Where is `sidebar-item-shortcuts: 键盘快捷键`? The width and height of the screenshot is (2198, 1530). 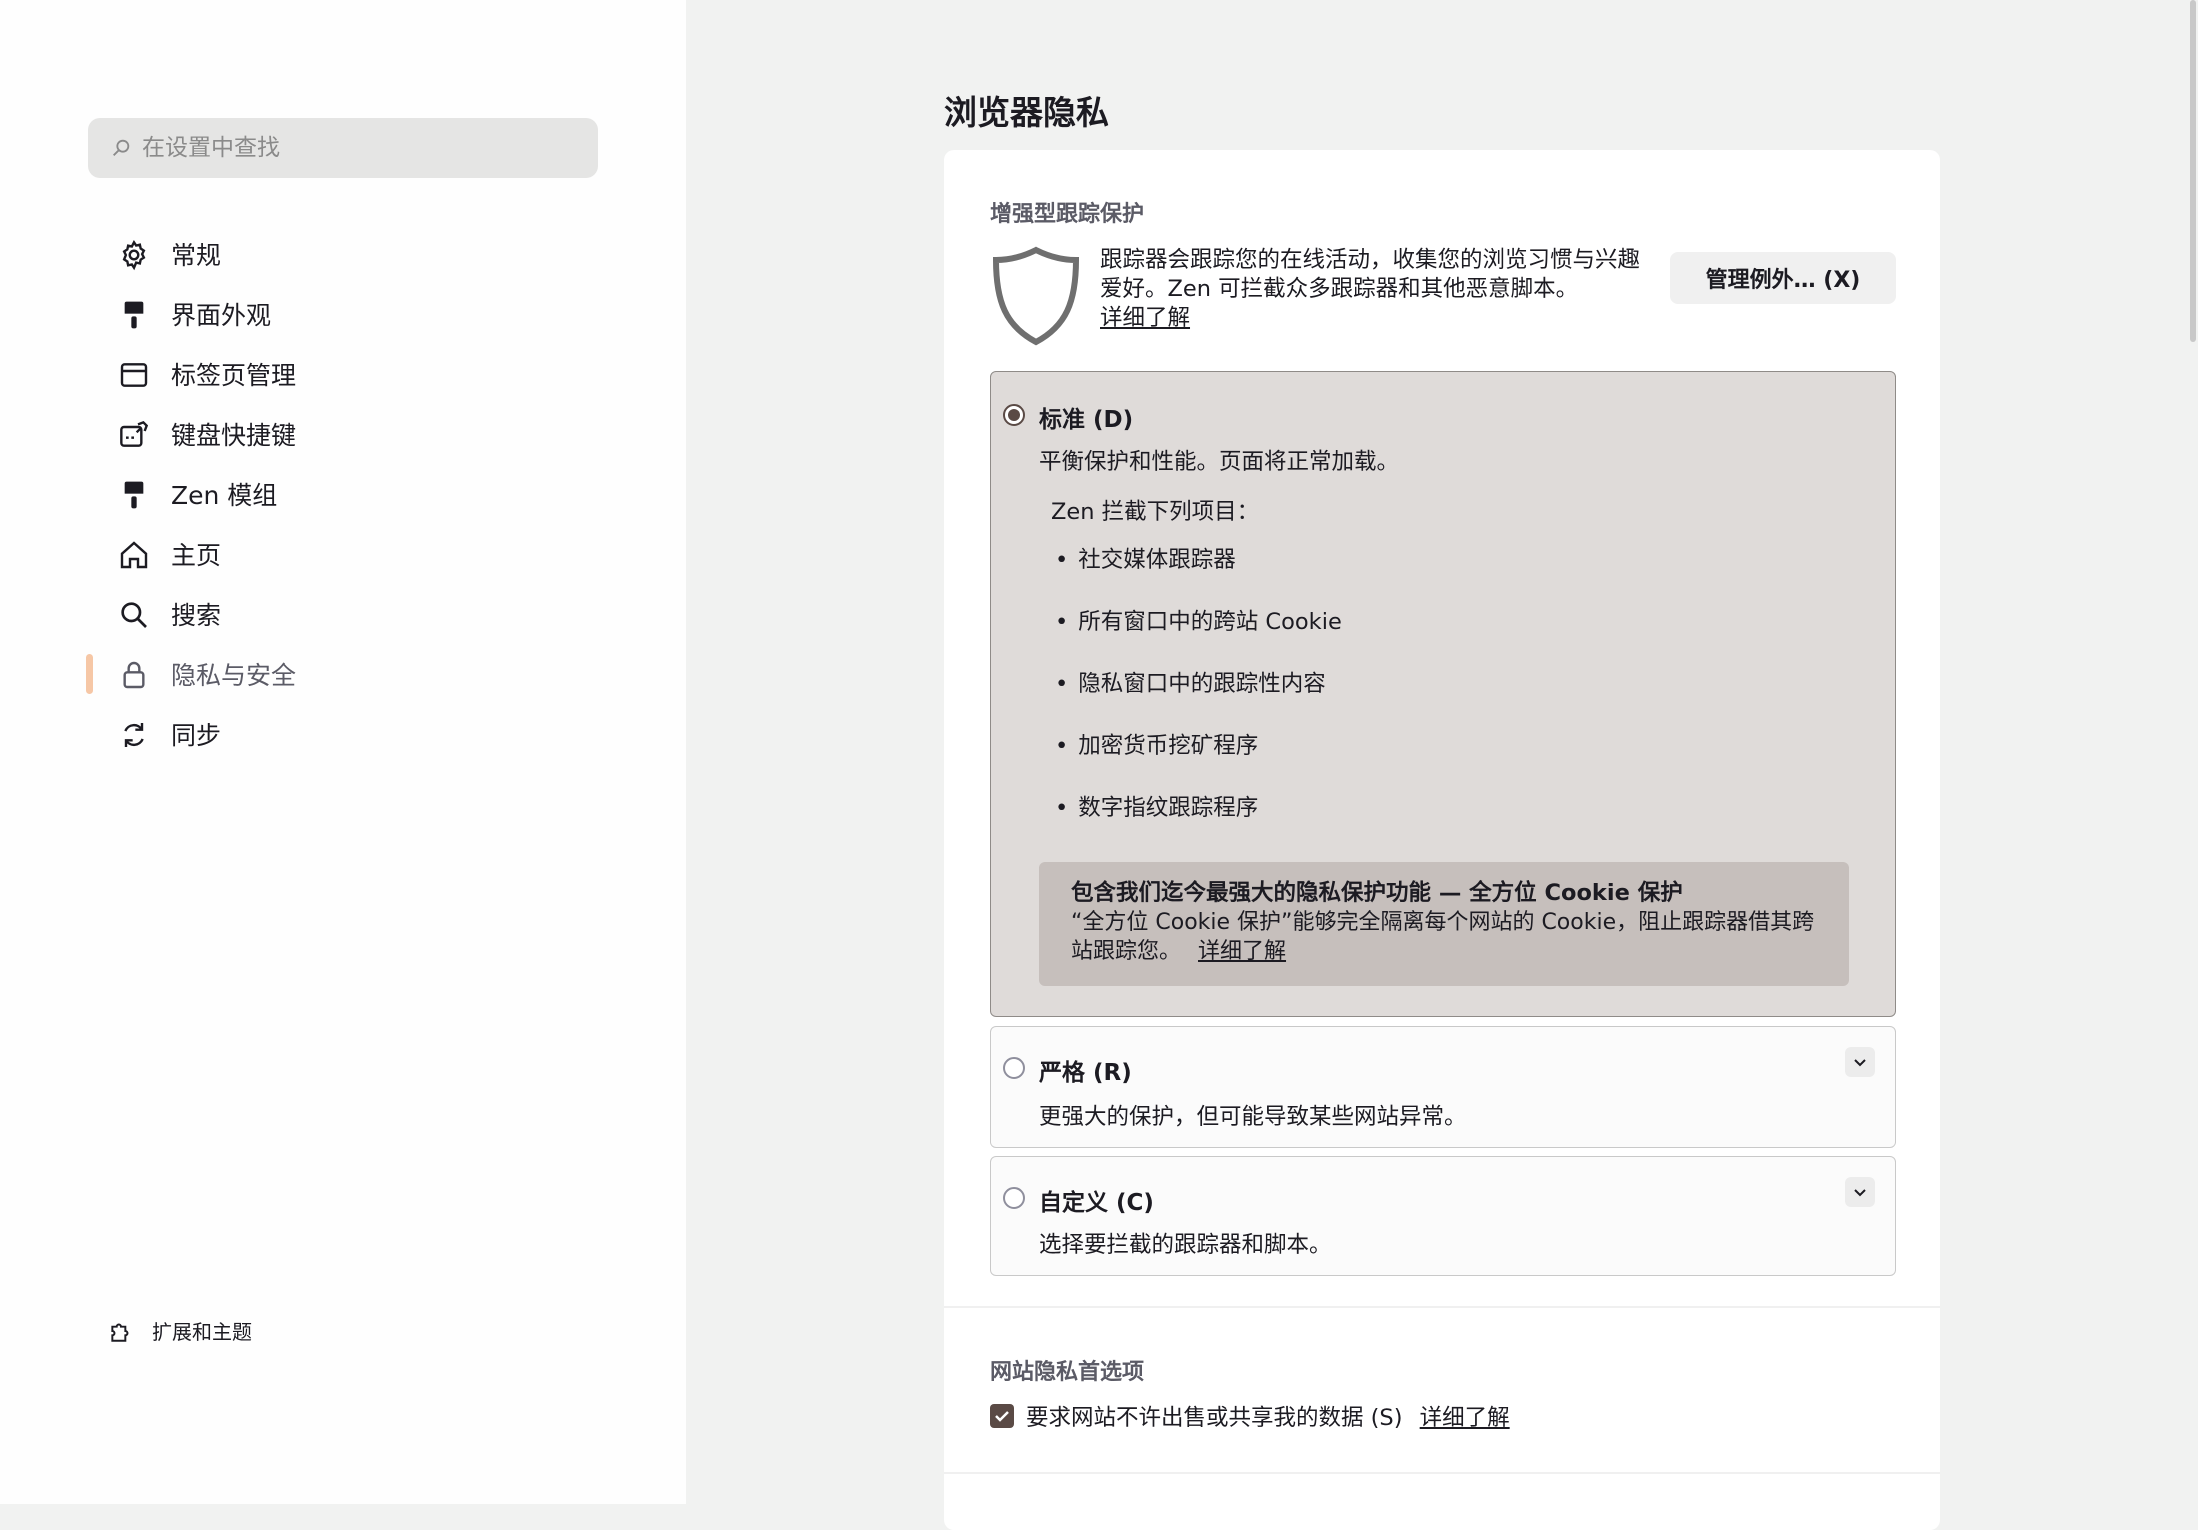 sidebar-item-shortcuts: 键盘快捷键 is located at coordinates (343, 434).